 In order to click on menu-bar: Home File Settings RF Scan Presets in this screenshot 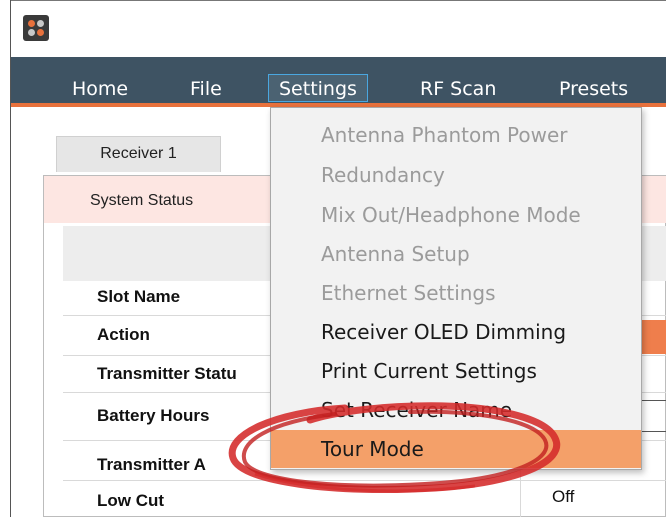, I will do `click(338, 82)`.